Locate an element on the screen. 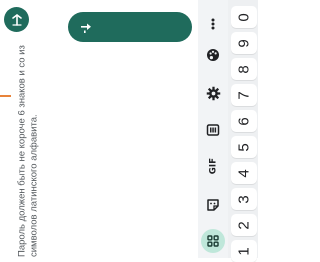  key-label: 8 is located at coordinates (244, 69).